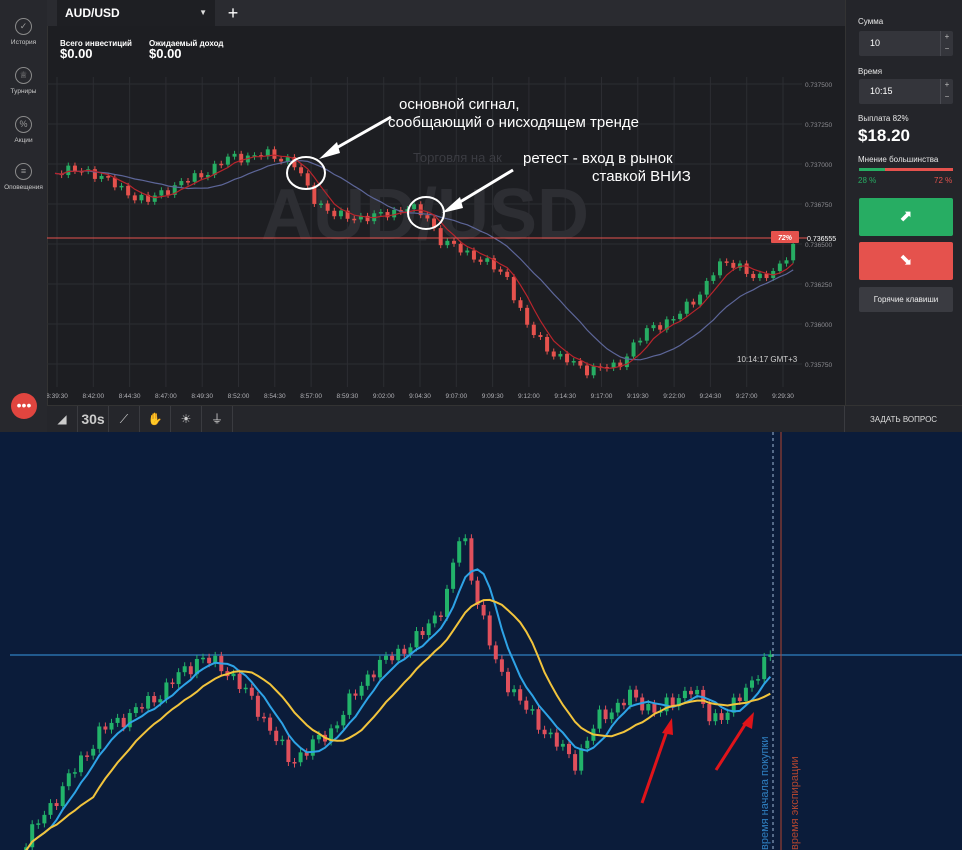  Describe the element at coordinates (602, 396) in the screenshot. I see `time-tick: 9:17:00` at that location.